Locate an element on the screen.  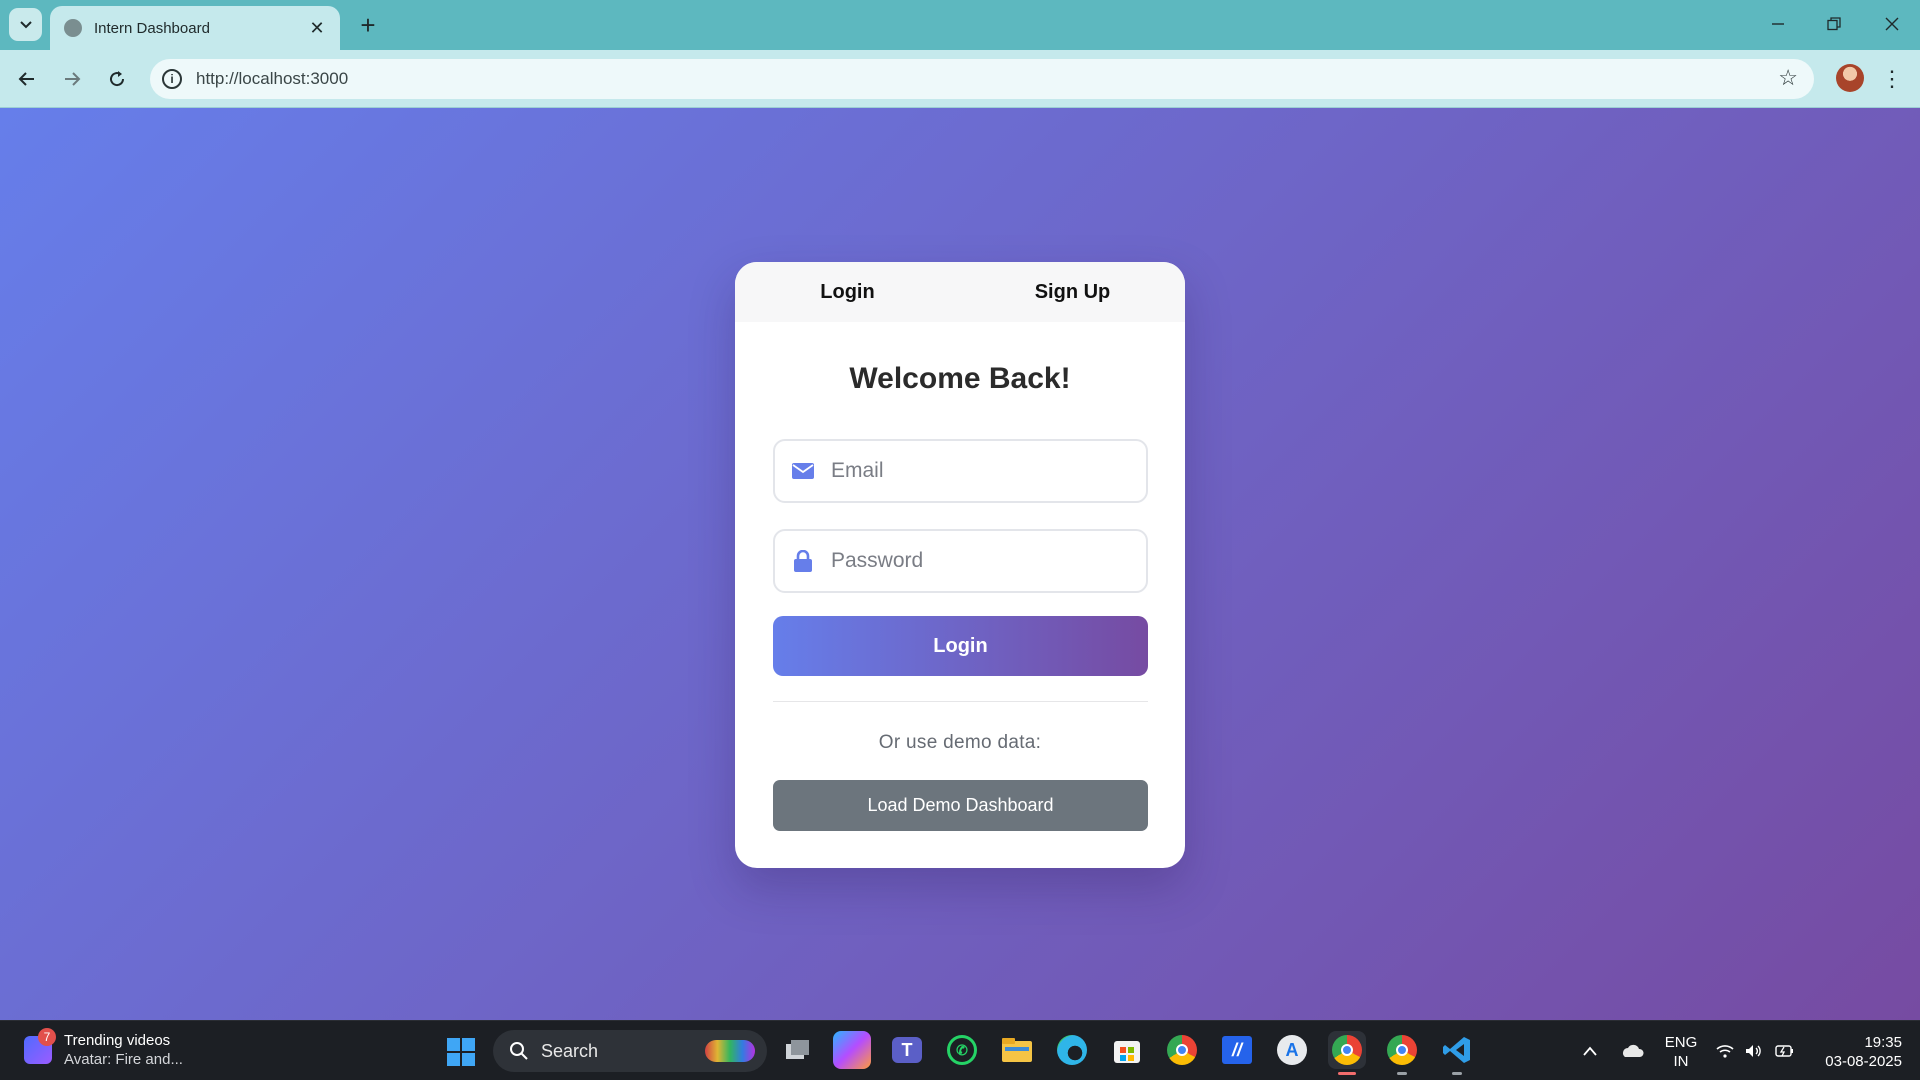
clock: 19:35 03-08-2025 is located at coordinates (1856, 1052).